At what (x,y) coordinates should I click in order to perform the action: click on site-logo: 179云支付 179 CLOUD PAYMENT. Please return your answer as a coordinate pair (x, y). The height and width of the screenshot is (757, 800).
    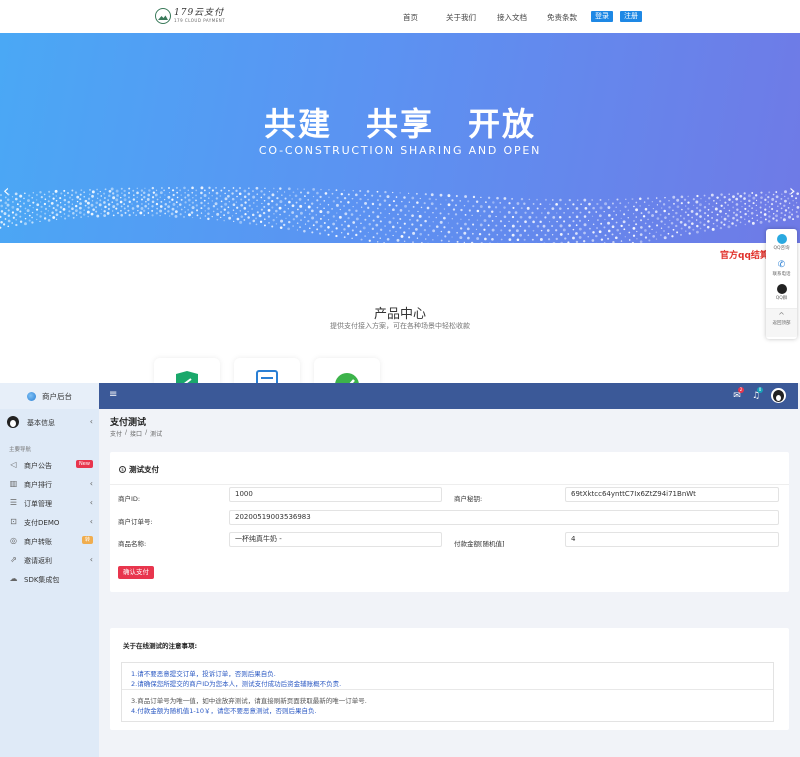
    Looking at the image, I should click on (190, 16).